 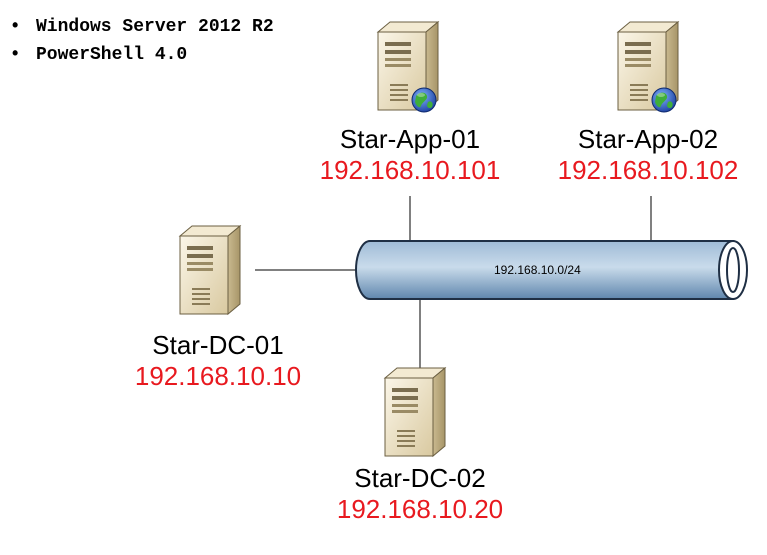 I want to click on server-ip: 192.168.10.20, so click(x=420, y=509).